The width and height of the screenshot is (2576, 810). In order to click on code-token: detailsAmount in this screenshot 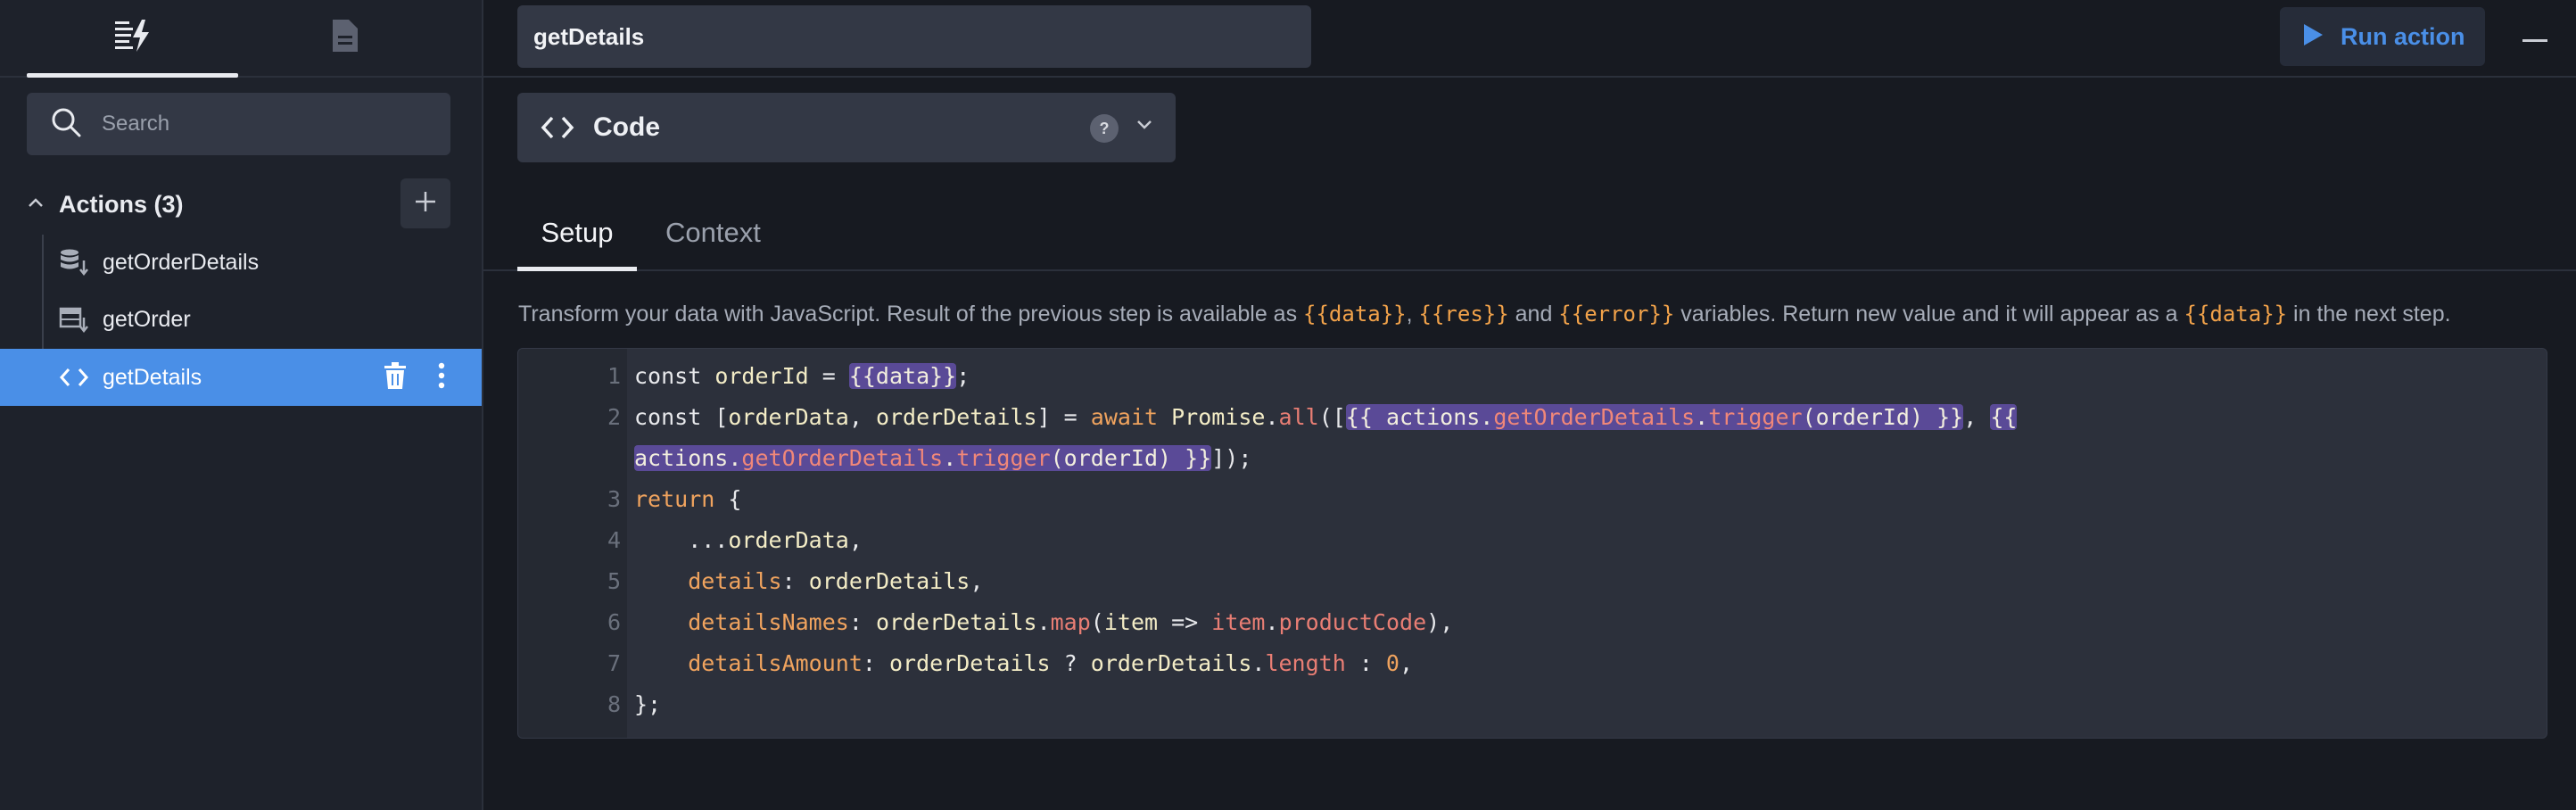, I will do `click(749, 663)`.